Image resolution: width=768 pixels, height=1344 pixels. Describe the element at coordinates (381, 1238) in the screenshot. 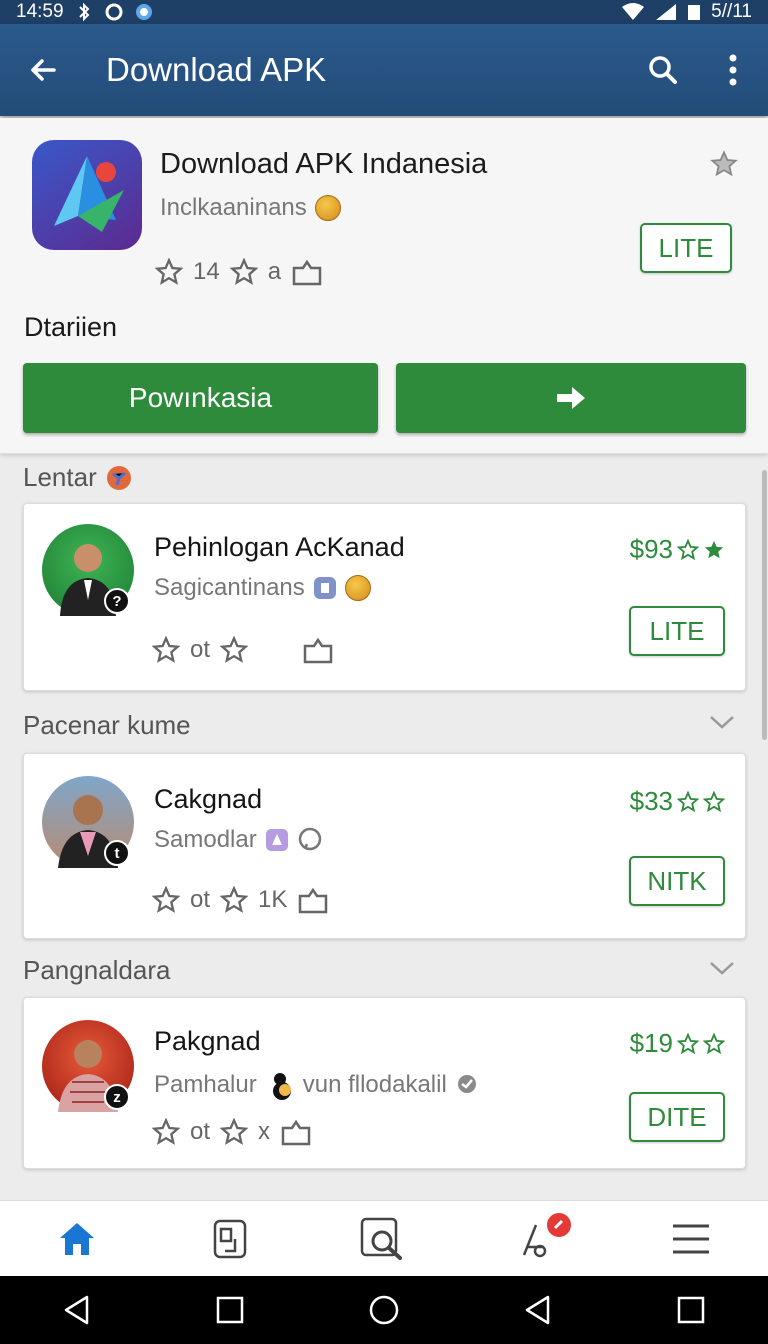

I see `search-doc-icon` at that location.